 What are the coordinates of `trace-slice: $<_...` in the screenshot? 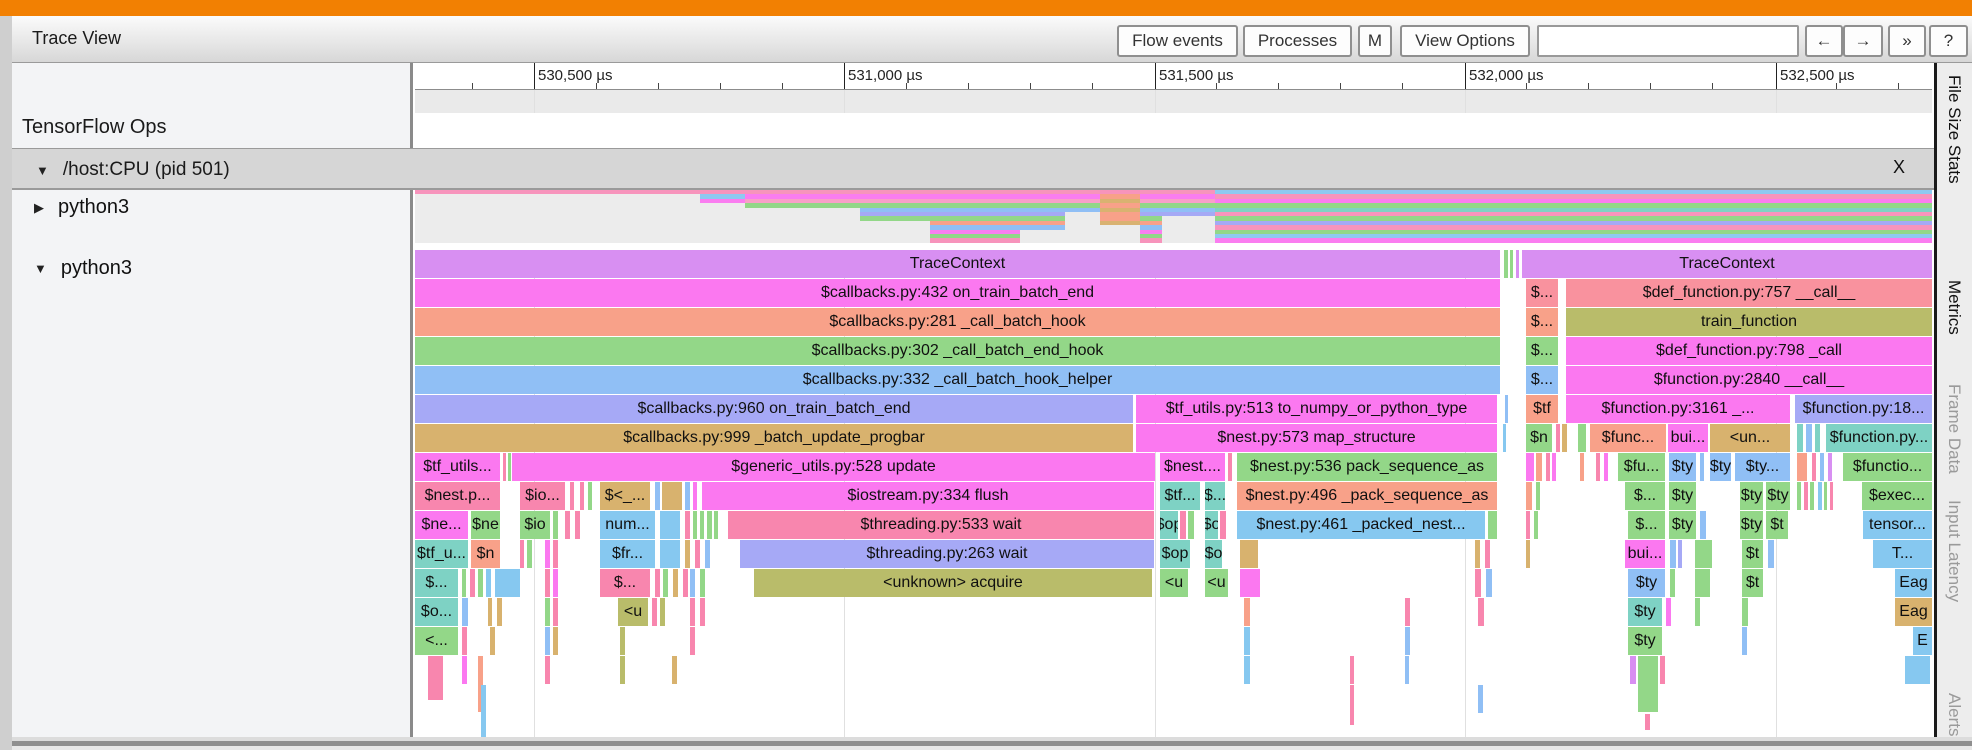 It's located at (625, 496).